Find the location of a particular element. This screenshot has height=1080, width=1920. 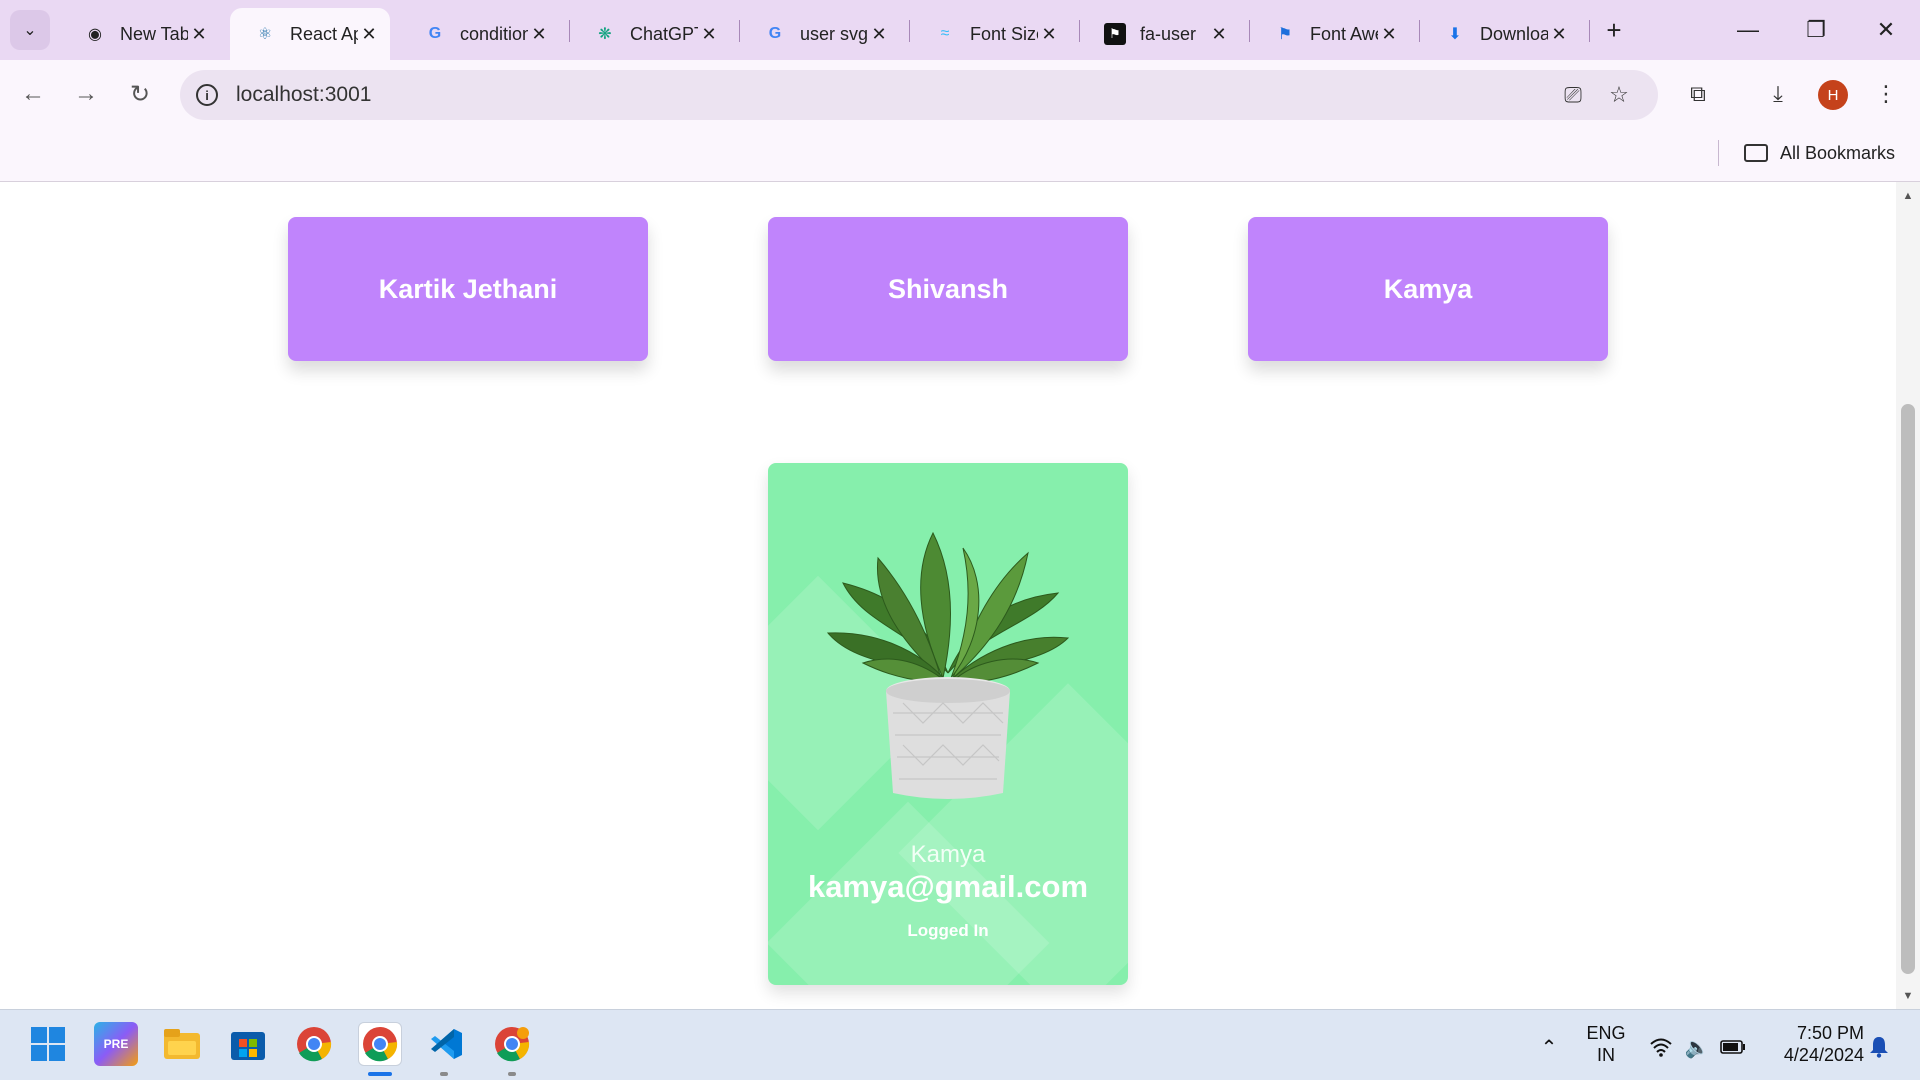

scroll-thumb is located at coordinates (1908, 689).